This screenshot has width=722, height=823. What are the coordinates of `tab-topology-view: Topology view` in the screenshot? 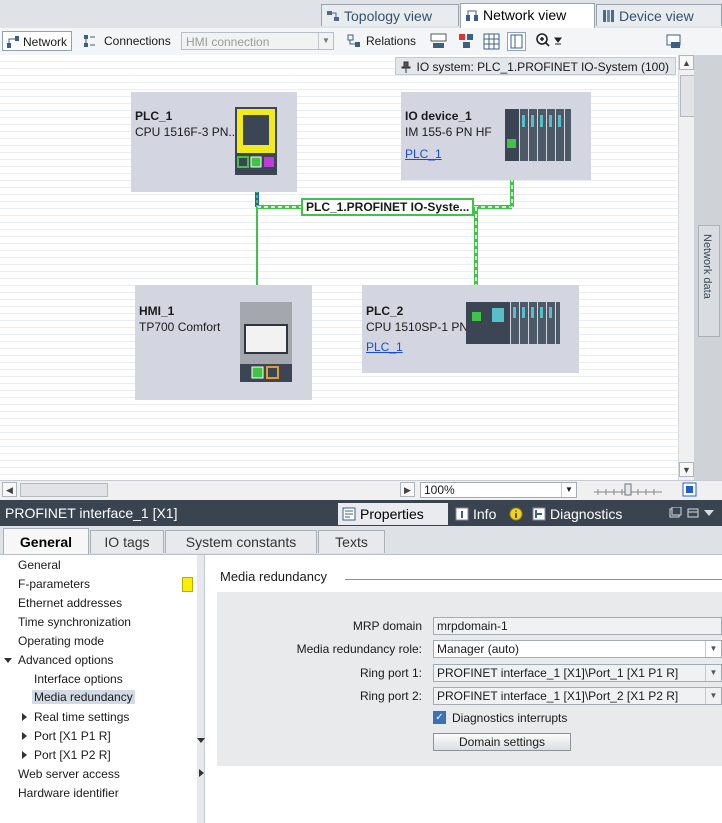 It's located at (390, 15).